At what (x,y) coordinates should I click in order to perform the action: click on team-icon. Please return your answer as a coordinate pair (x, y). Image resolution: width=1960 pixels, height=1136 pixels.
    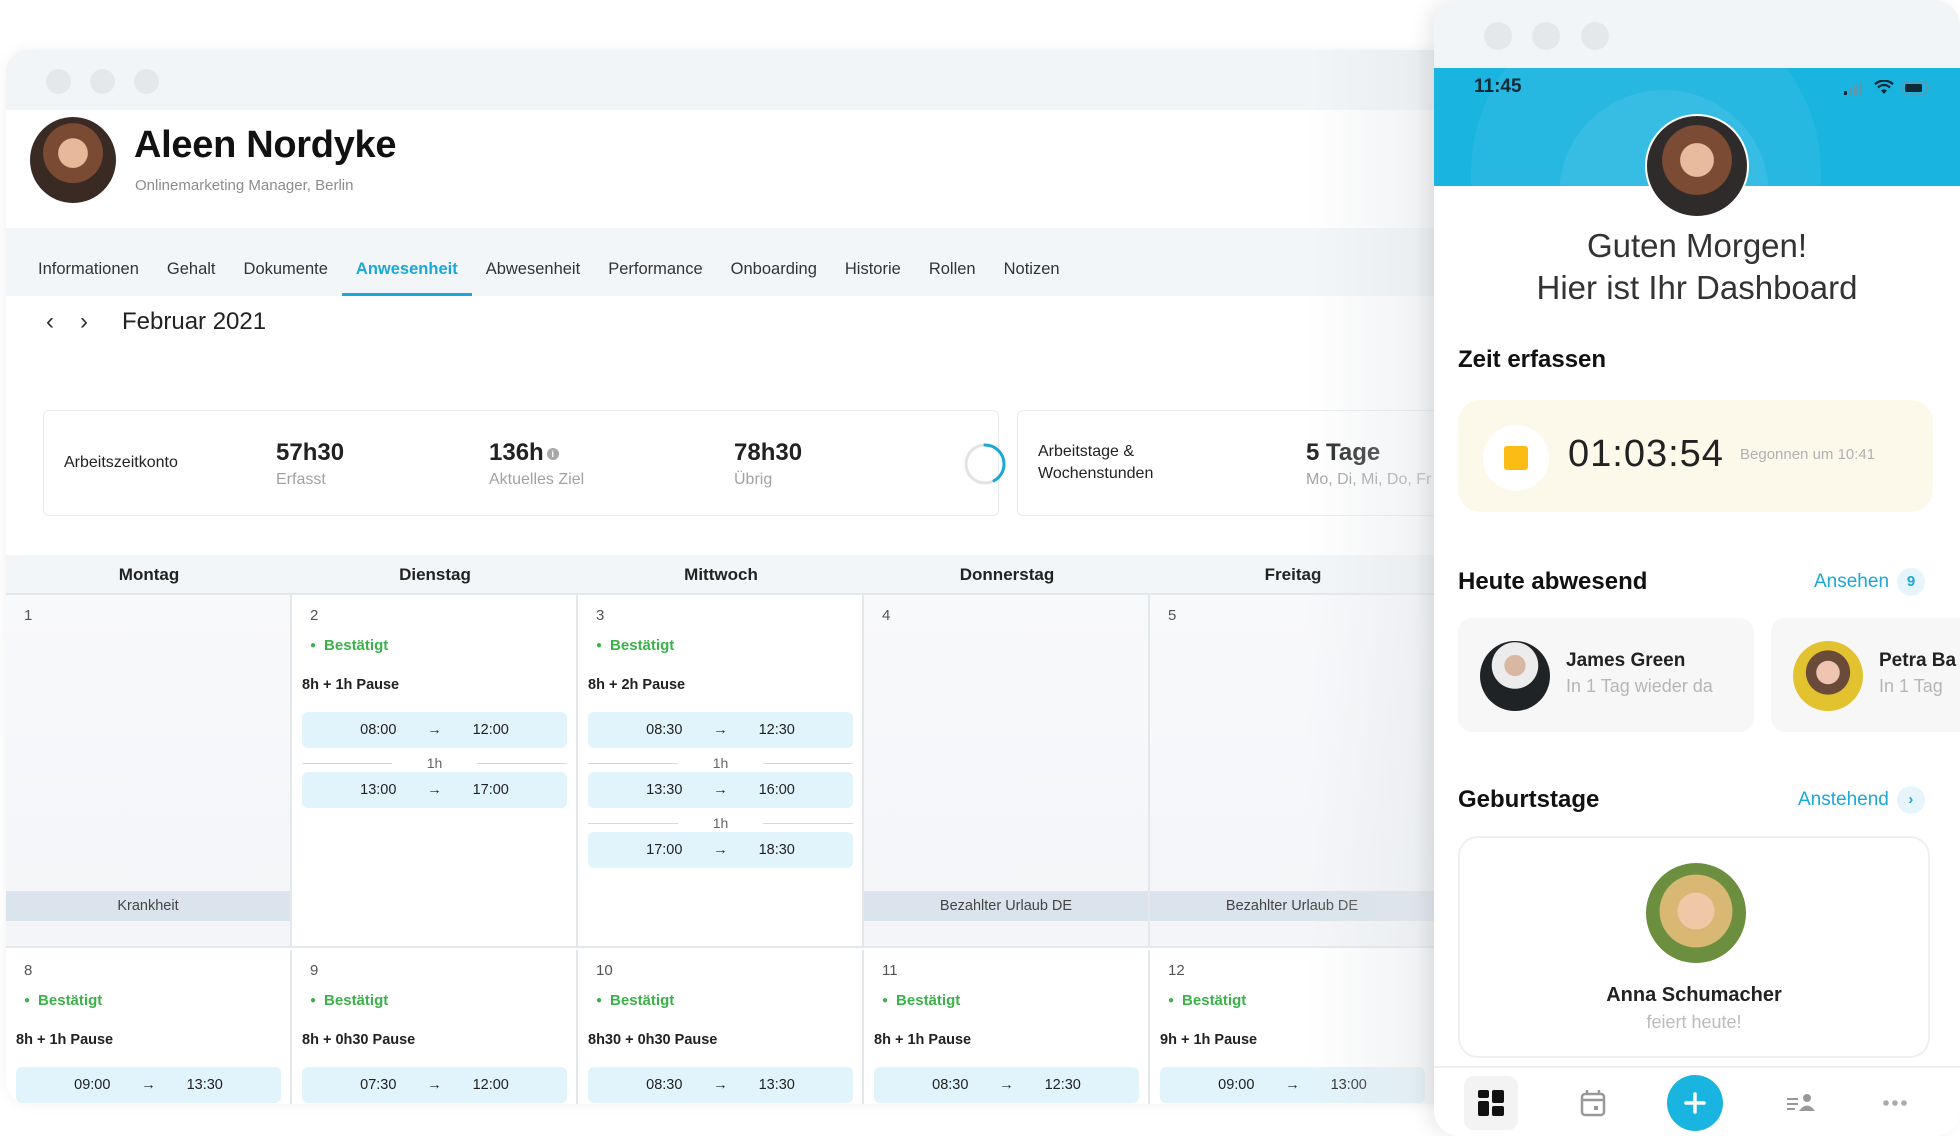
    Looking at the image, I should click on (1801, 1102).